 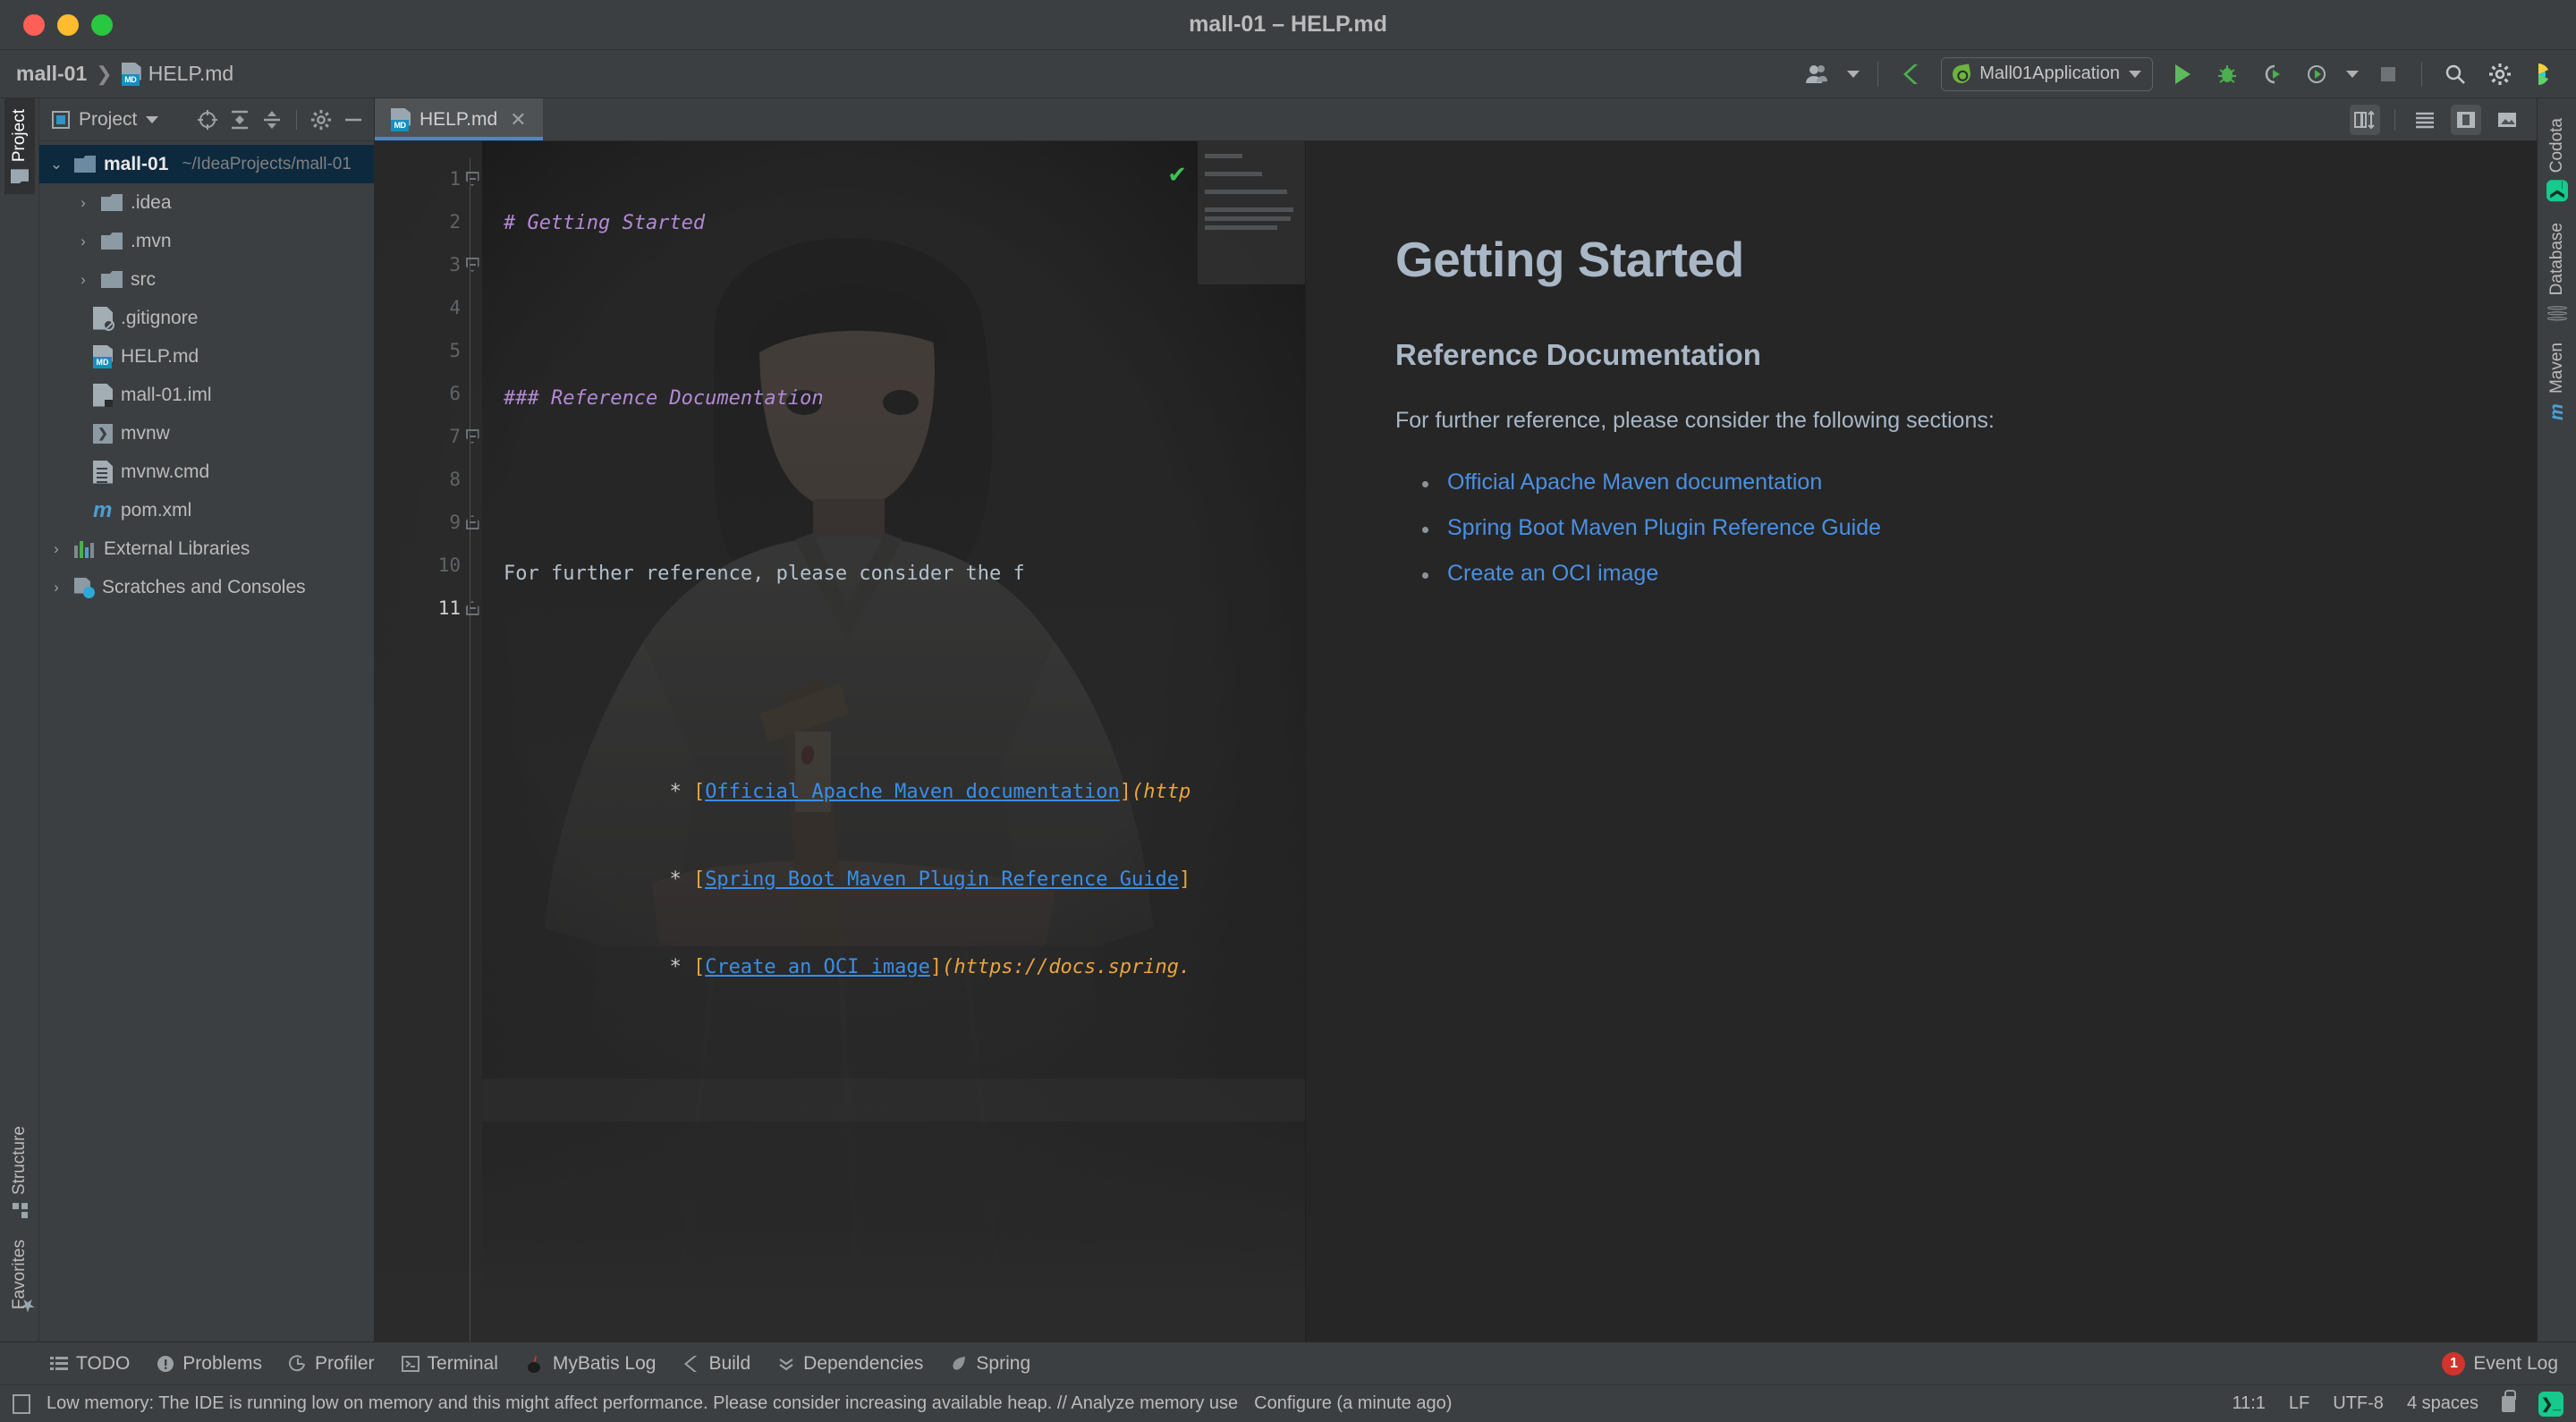 I want to click on expand-all-icon, so click(x=239, y=119).